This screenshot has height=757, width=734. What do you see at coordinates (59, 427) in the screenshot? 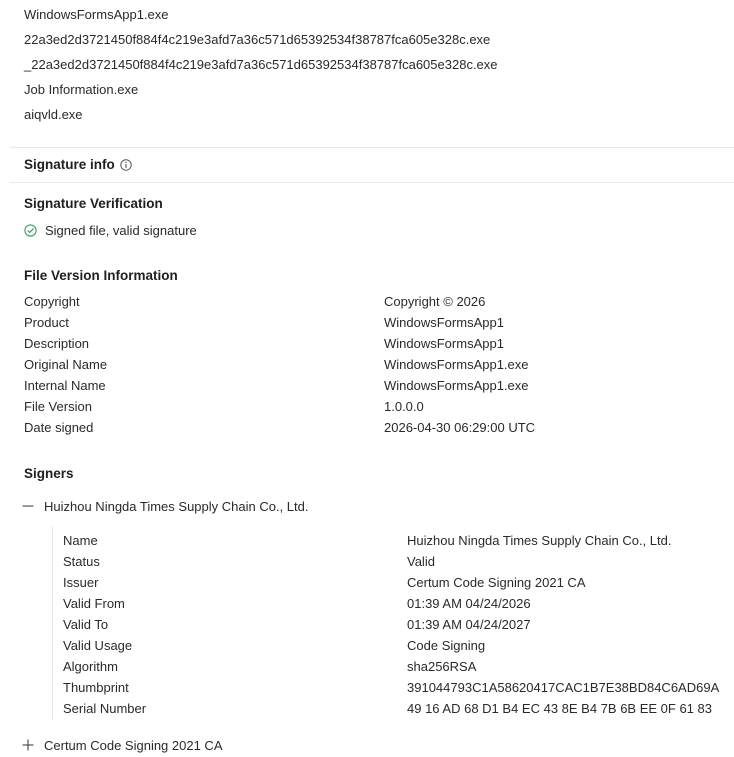
I see `info-key: Date signed` at bounding box center [59, 427].